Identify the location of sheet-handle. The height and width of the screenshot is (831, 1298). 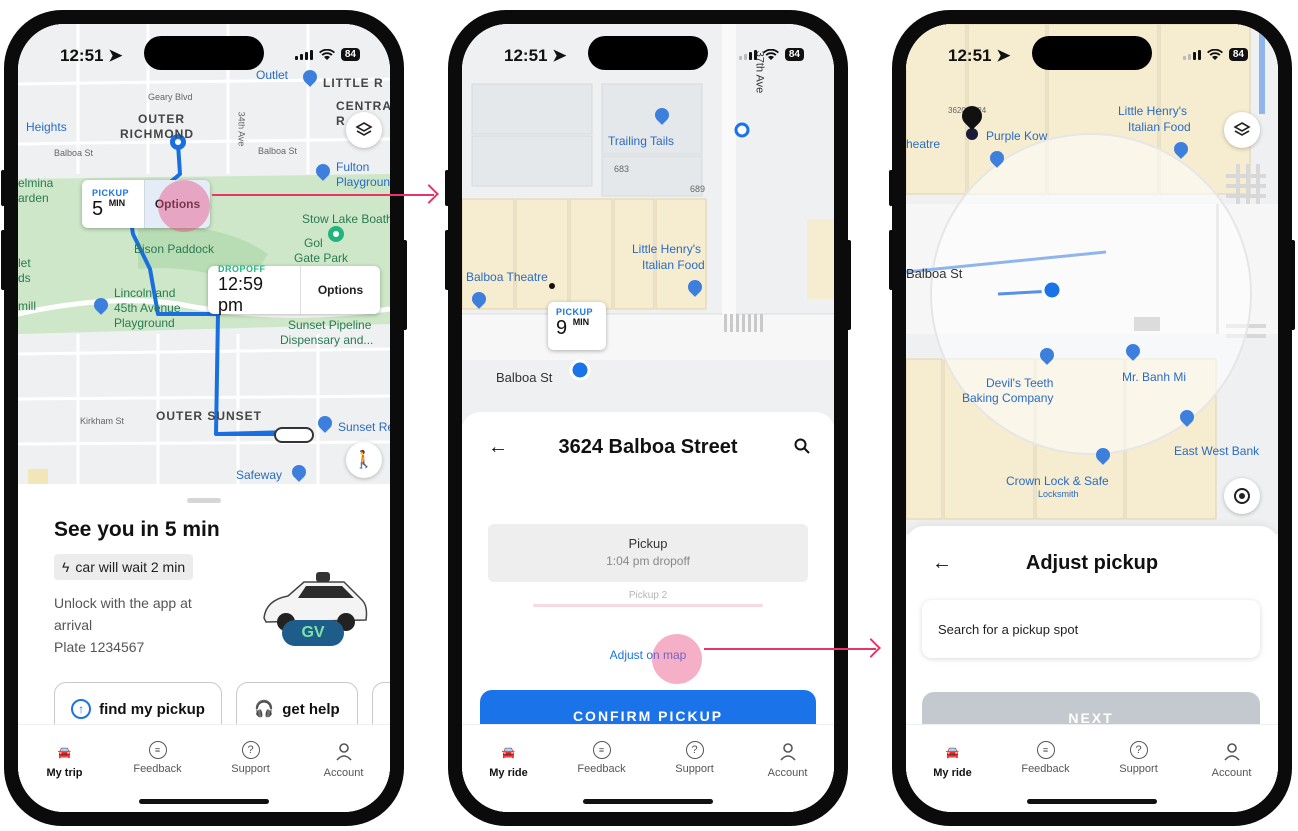
(204, 500).